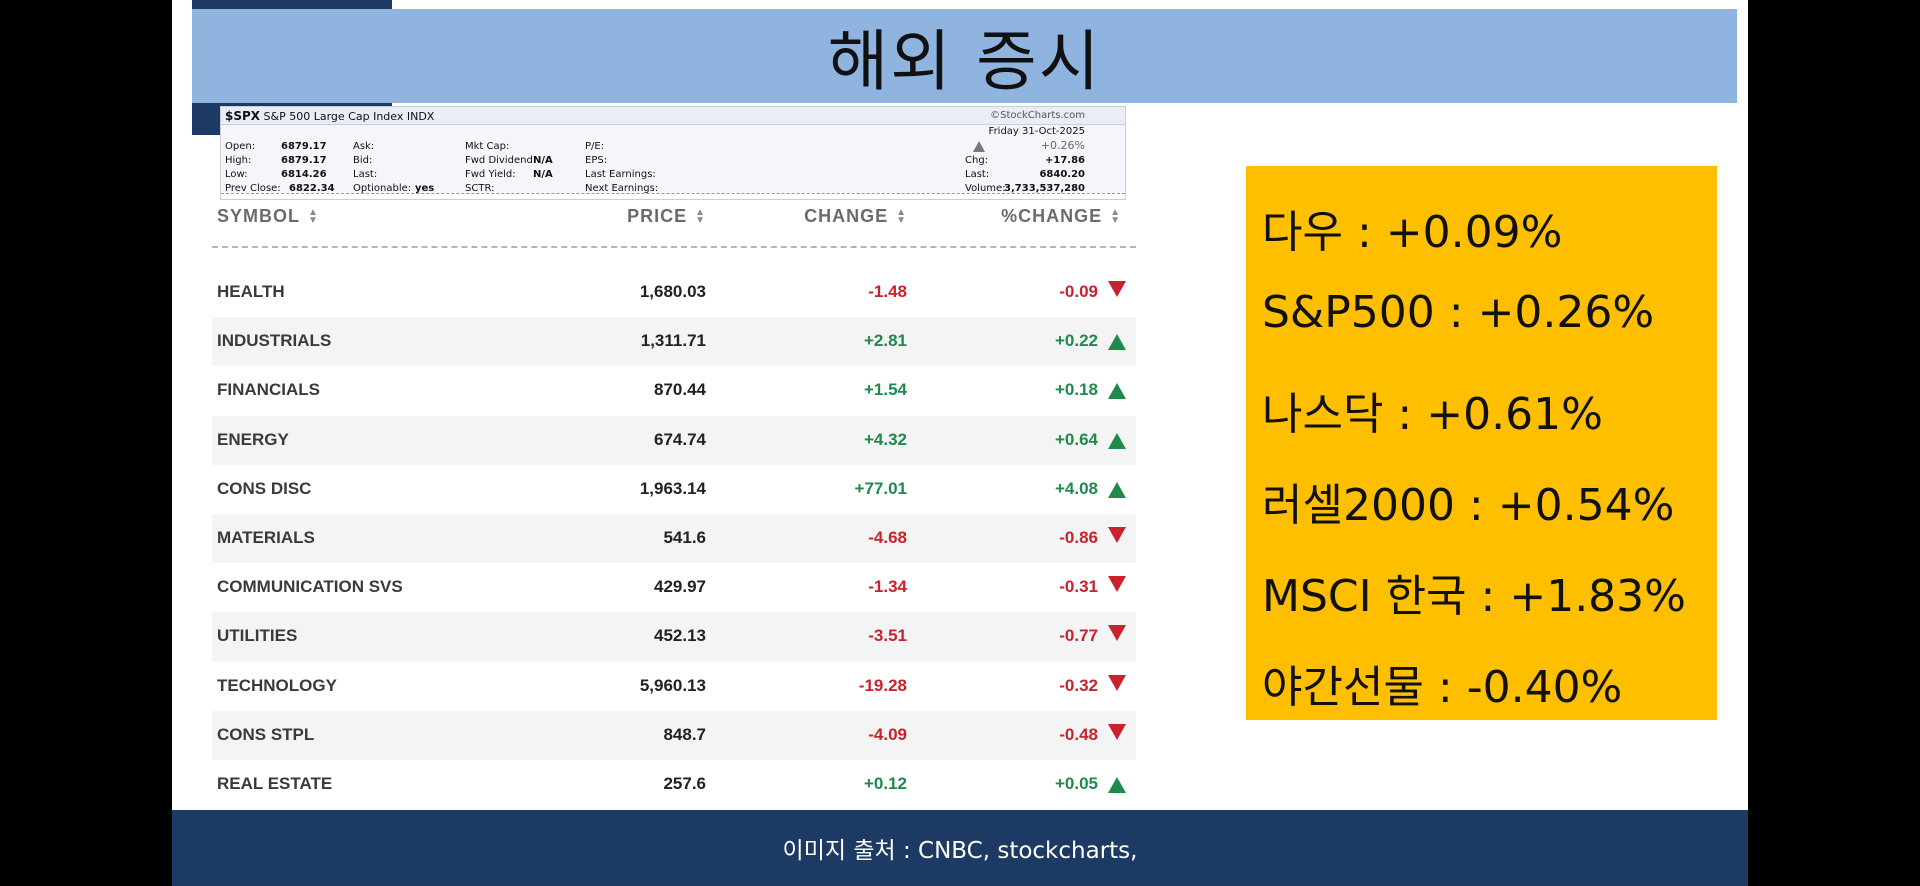 The width and height of the screenshot is (1920, 886). Describe the element at coordinates (657, 216) in the screenshot. I see `header-price-label: PRICE` at that location.